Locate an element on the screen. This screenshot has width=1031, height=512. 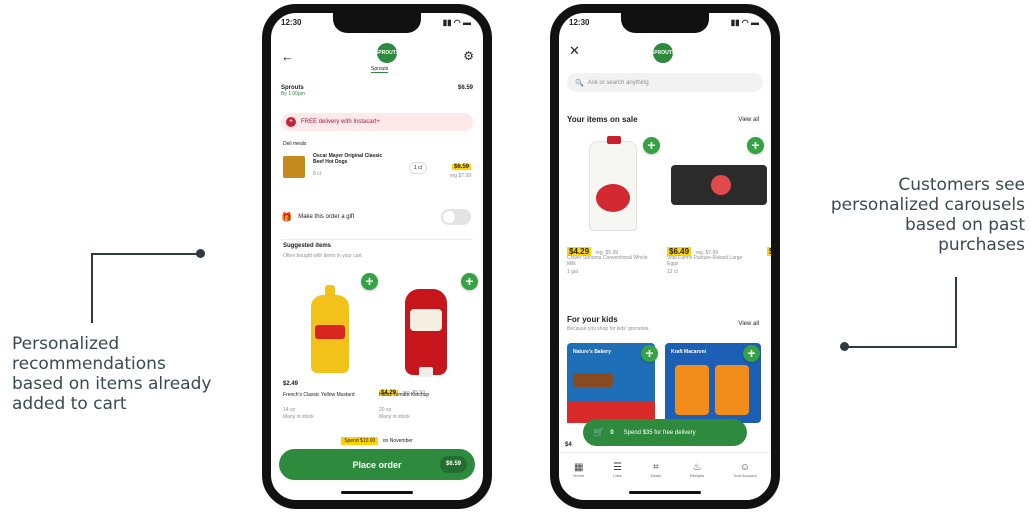
order-total-badge: $6.59 is located at coordinates (453, 464).